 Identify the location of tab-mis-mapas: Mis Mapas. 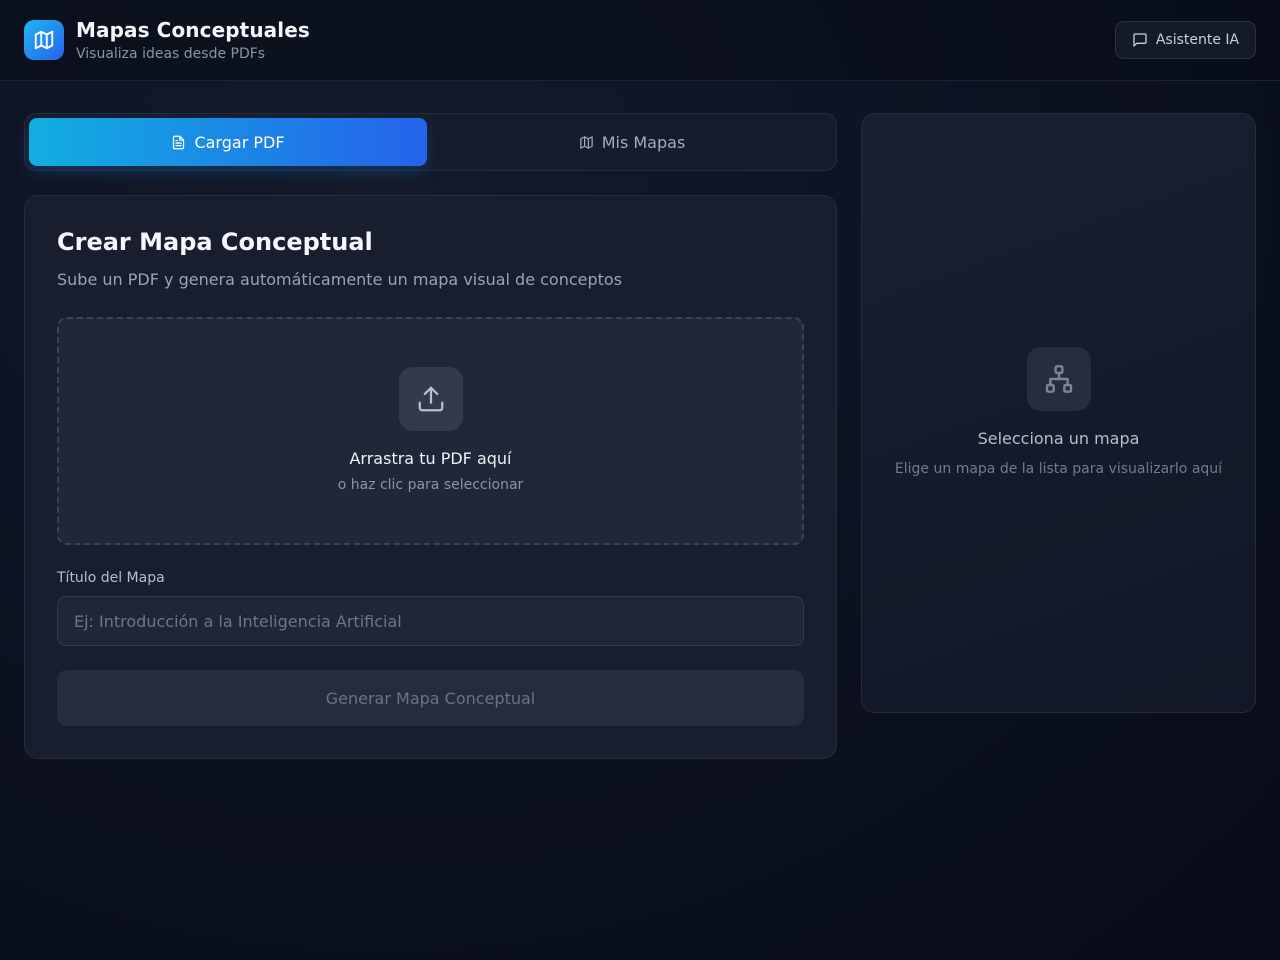
(632, 142).